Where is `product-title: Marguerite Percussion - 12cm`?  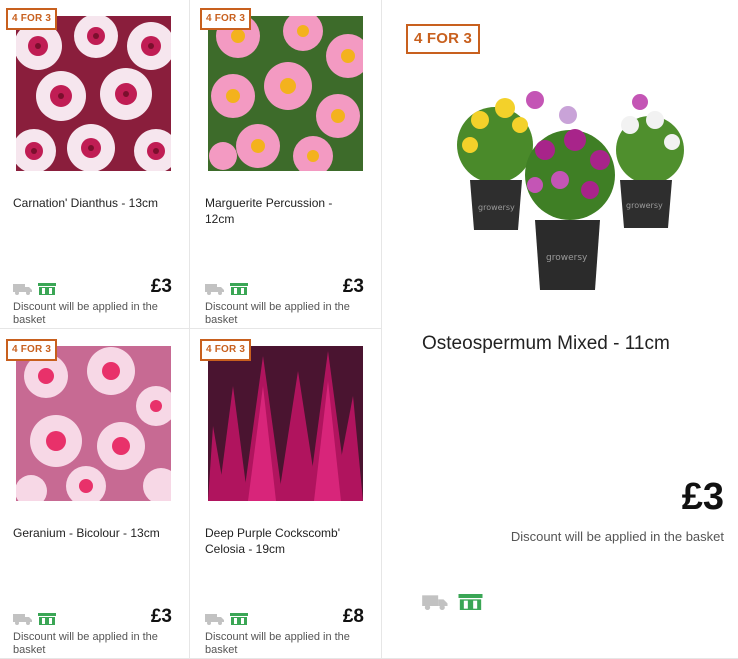
product-title: Marguerite Percussion - 12cm is located at coordinates (285, 211).